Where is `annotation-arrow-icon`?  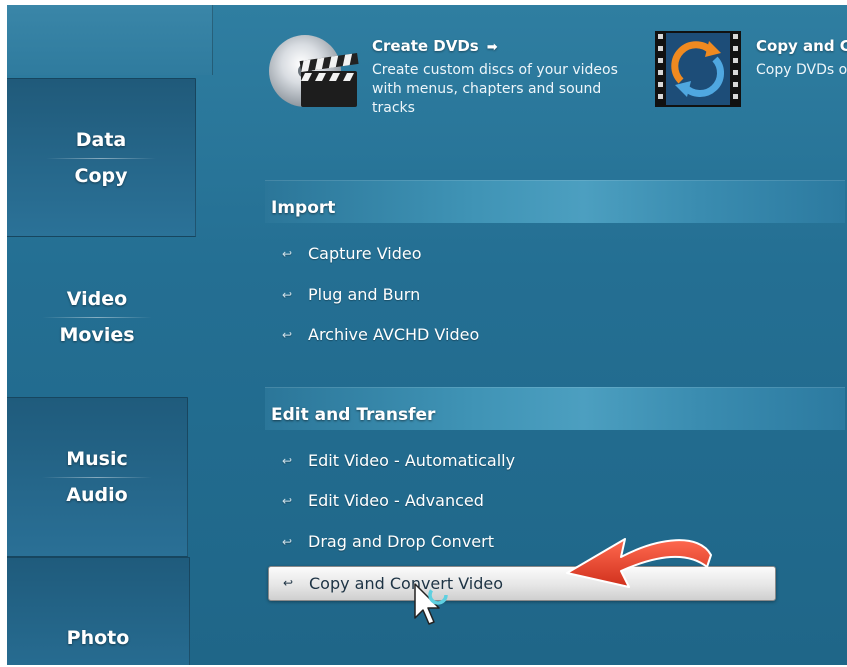
annotation-arrow-icon is located at coordinates (639, 563).